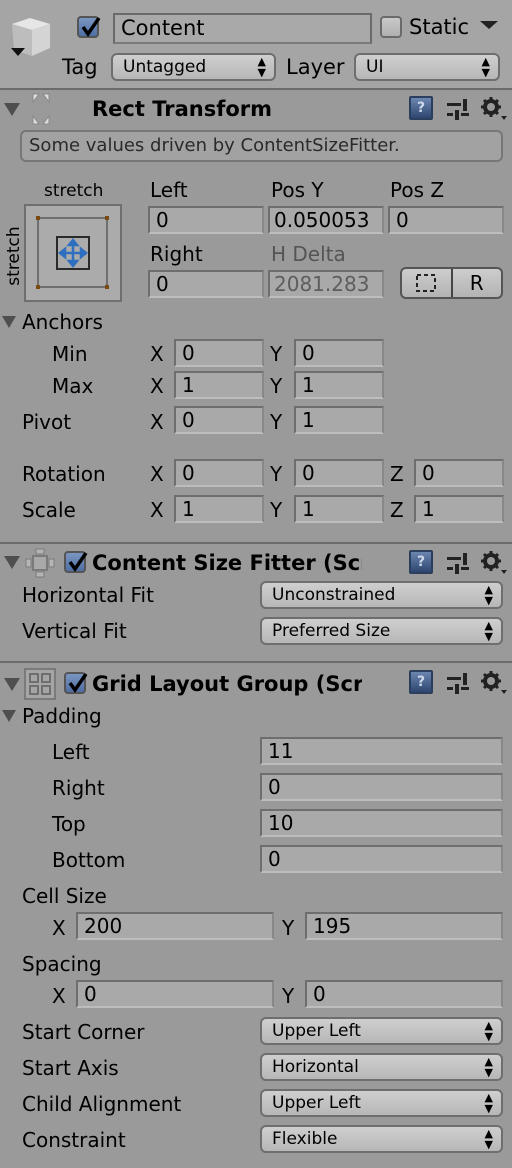  Describe the element at coordinates (489, 26) in the screenshot. I see `static-dropdown-arrow-icon` at that location.